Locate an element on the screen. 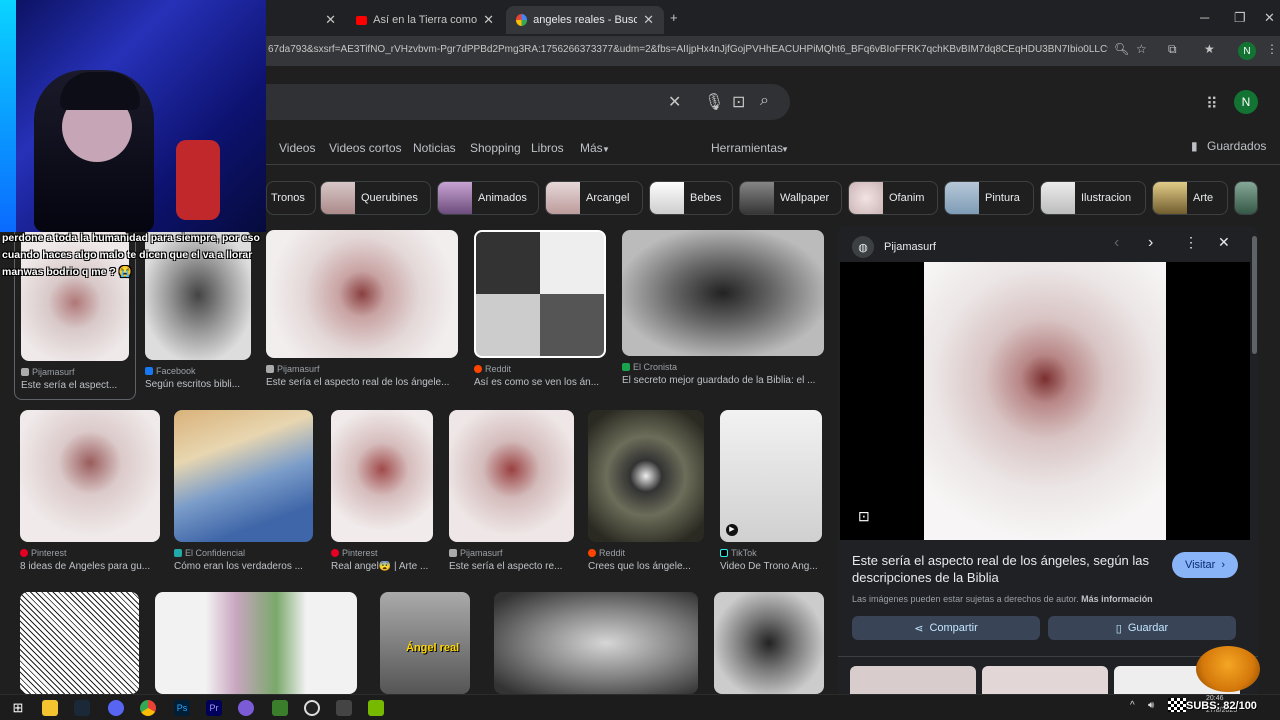 The height and width of the screenshot is (720, 1280). close-panel-icon: ✕ is located at coordinates (1224, 242).